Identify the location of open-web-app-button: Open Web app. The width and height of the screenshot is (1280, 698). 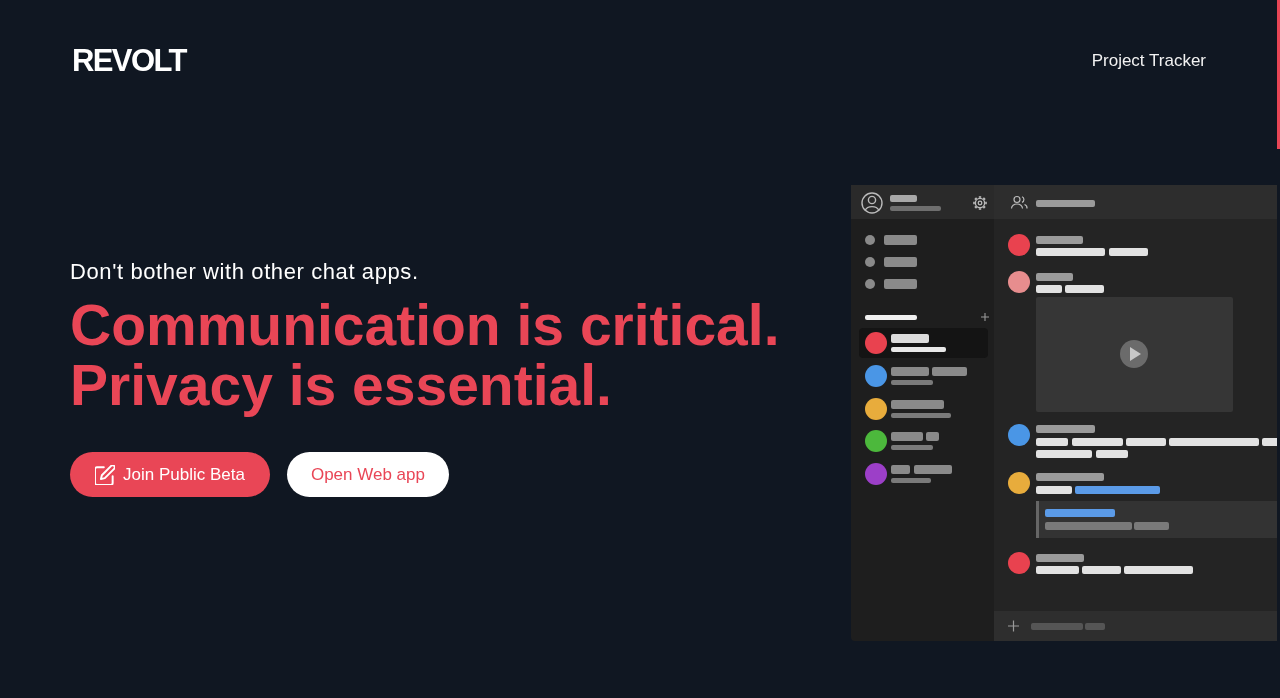
(367, 474).